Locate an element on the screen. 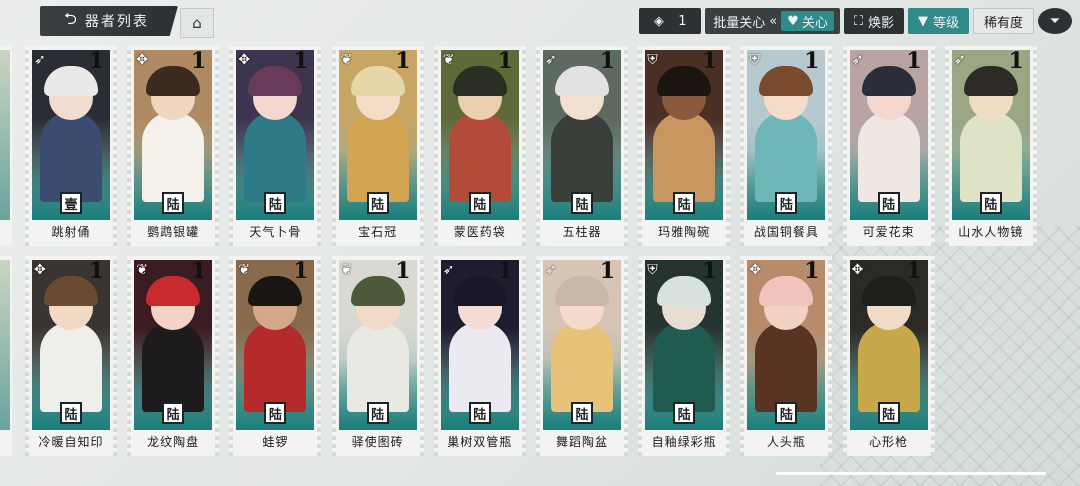  character-card: ➶ 1 陆巢树双管瓶 is located at coordinates (479, 356).